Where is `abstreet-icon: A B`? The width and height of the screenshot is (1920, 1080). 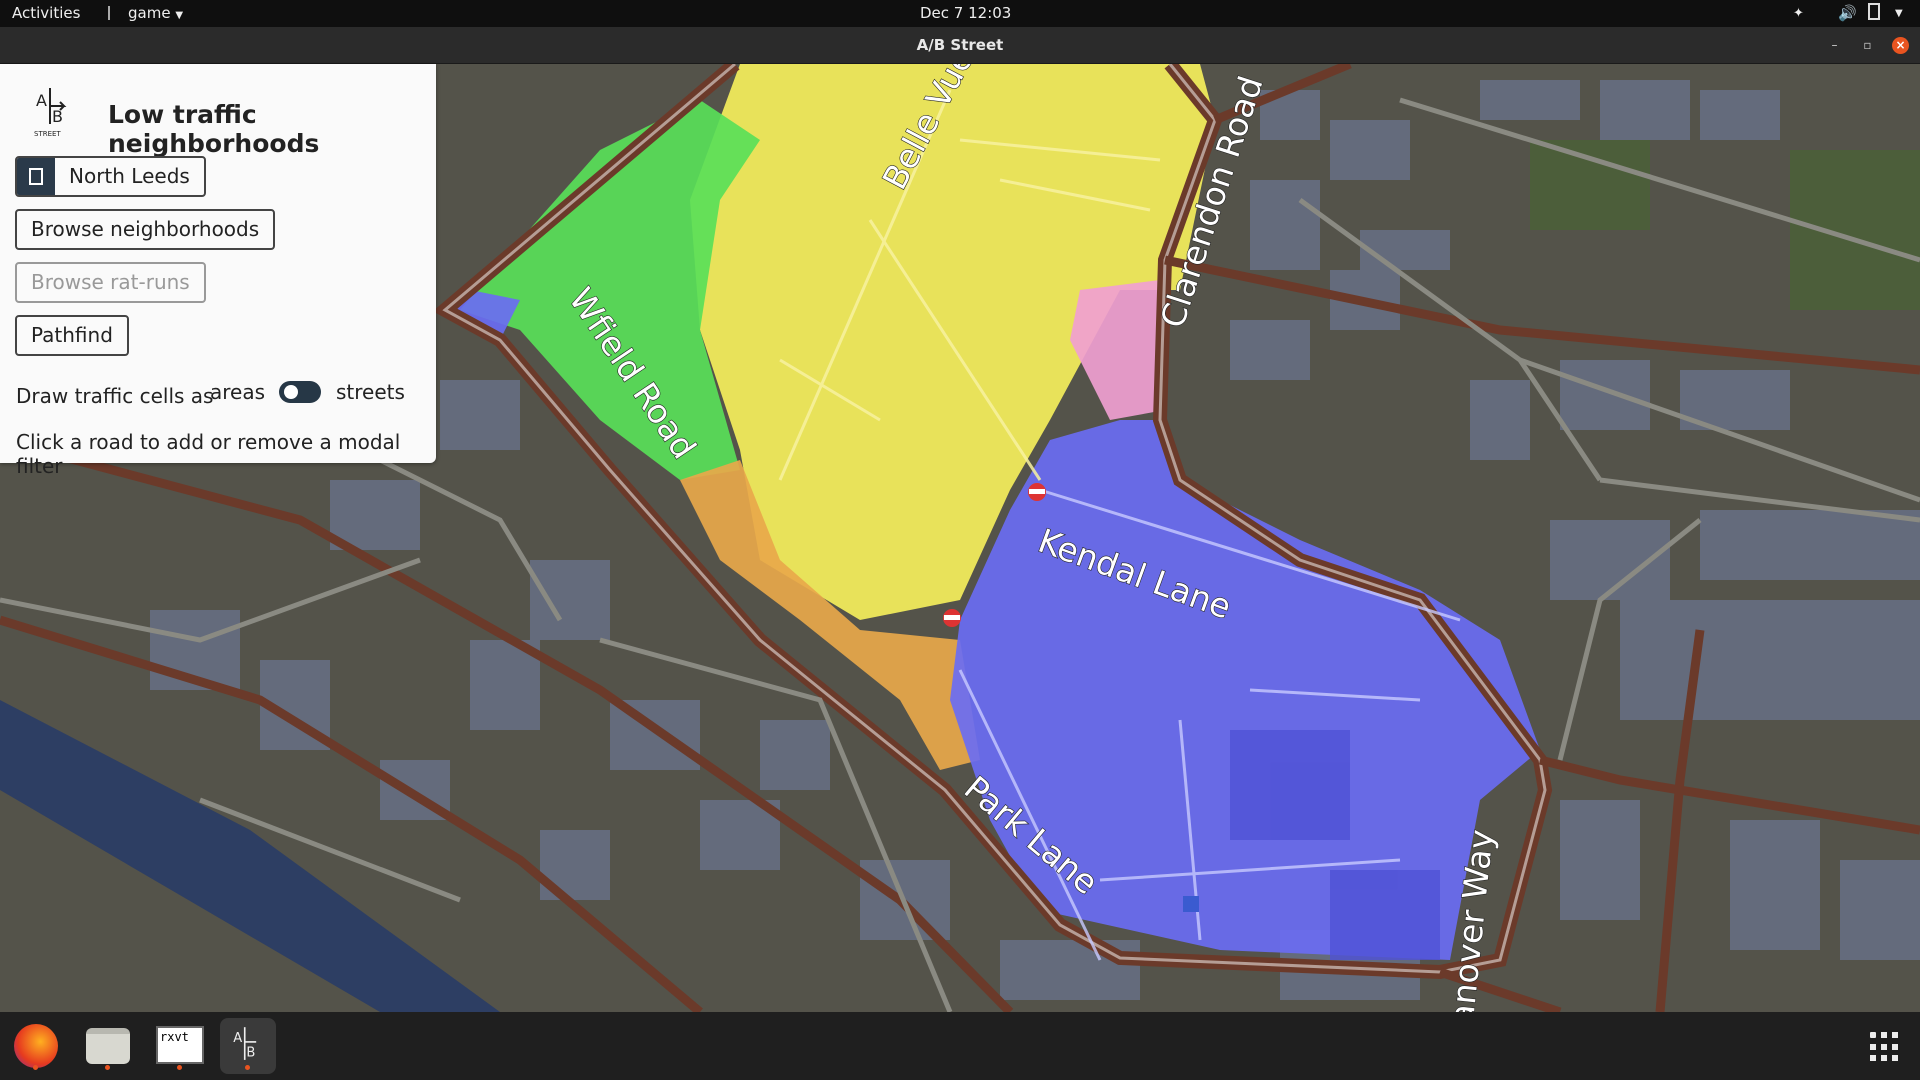 abstreet-icon: A B is located at coordinates (248, 1046).